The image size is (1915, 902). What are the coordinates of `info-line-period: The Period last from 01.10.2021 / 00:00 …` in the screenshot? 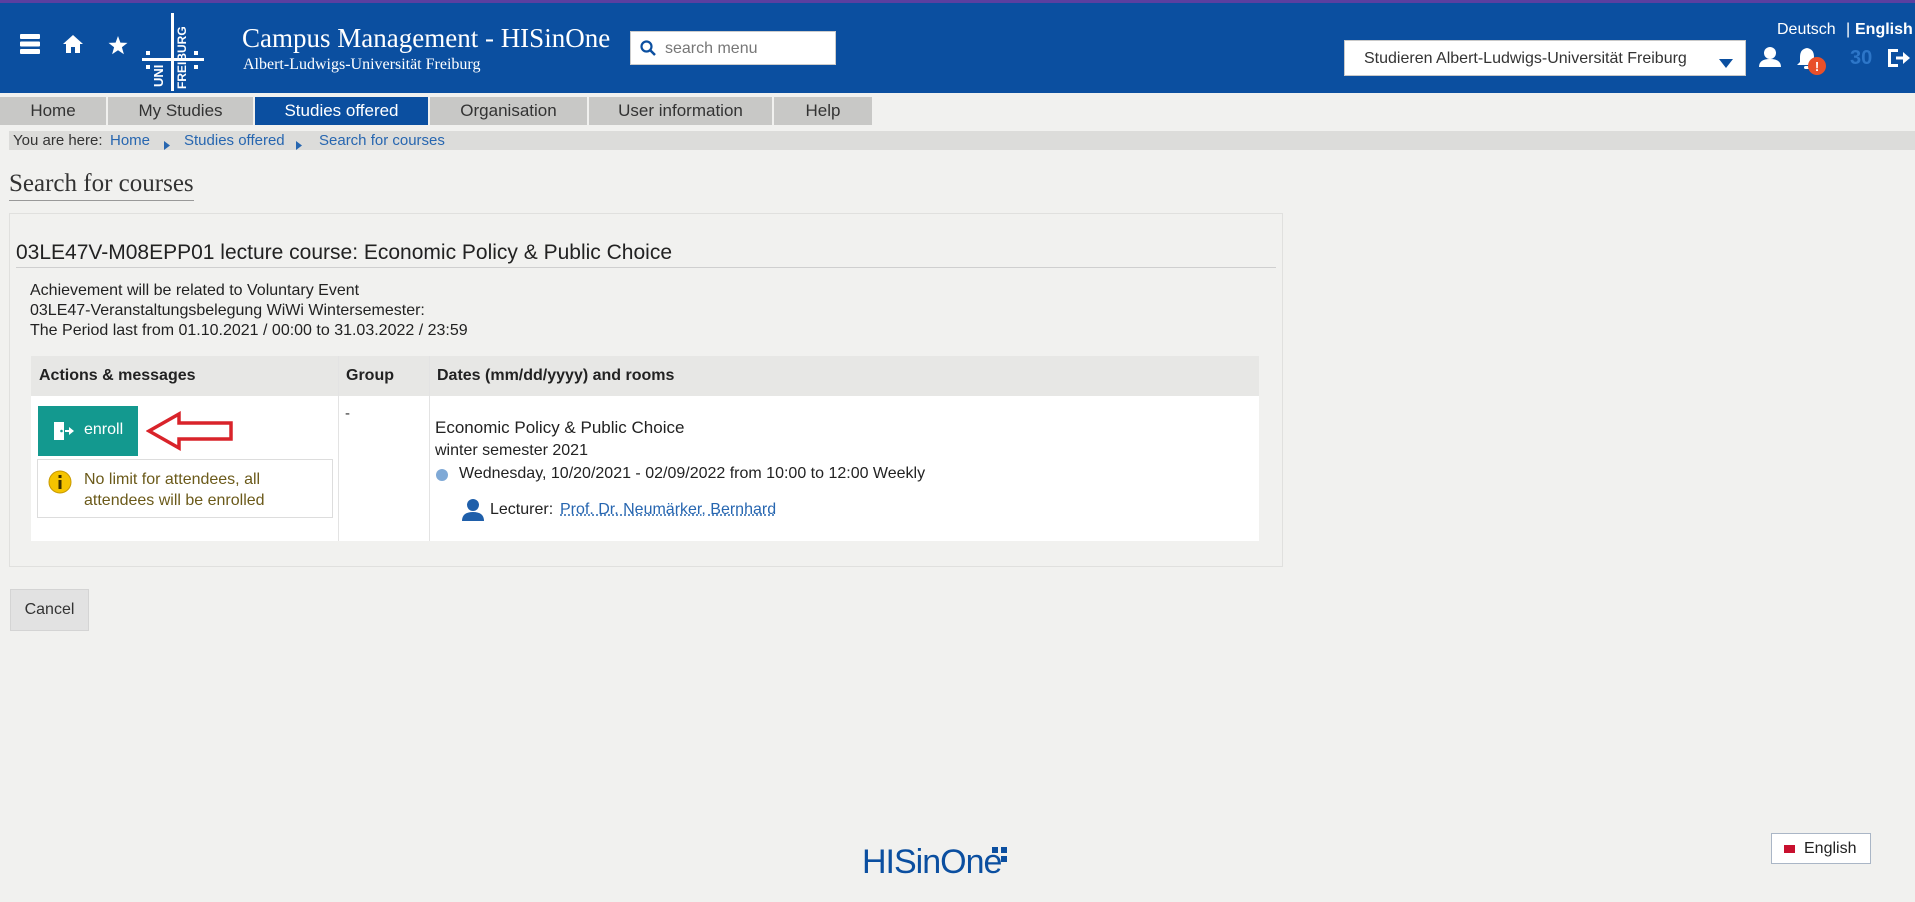 It's located at (249, 330).